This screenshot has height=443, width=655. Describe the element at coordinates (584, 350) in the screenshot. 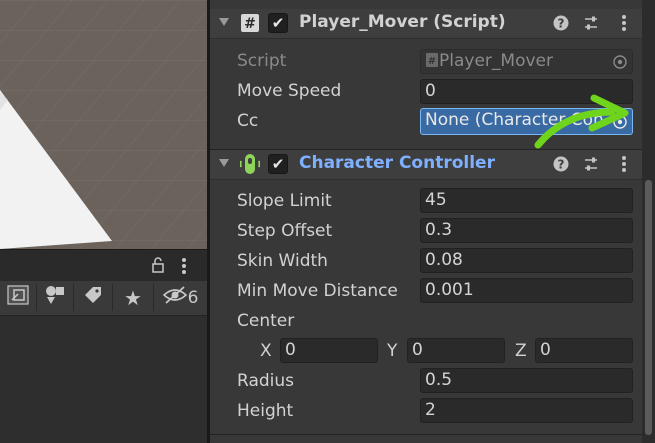

I see `center-z-input: 0` at that location.